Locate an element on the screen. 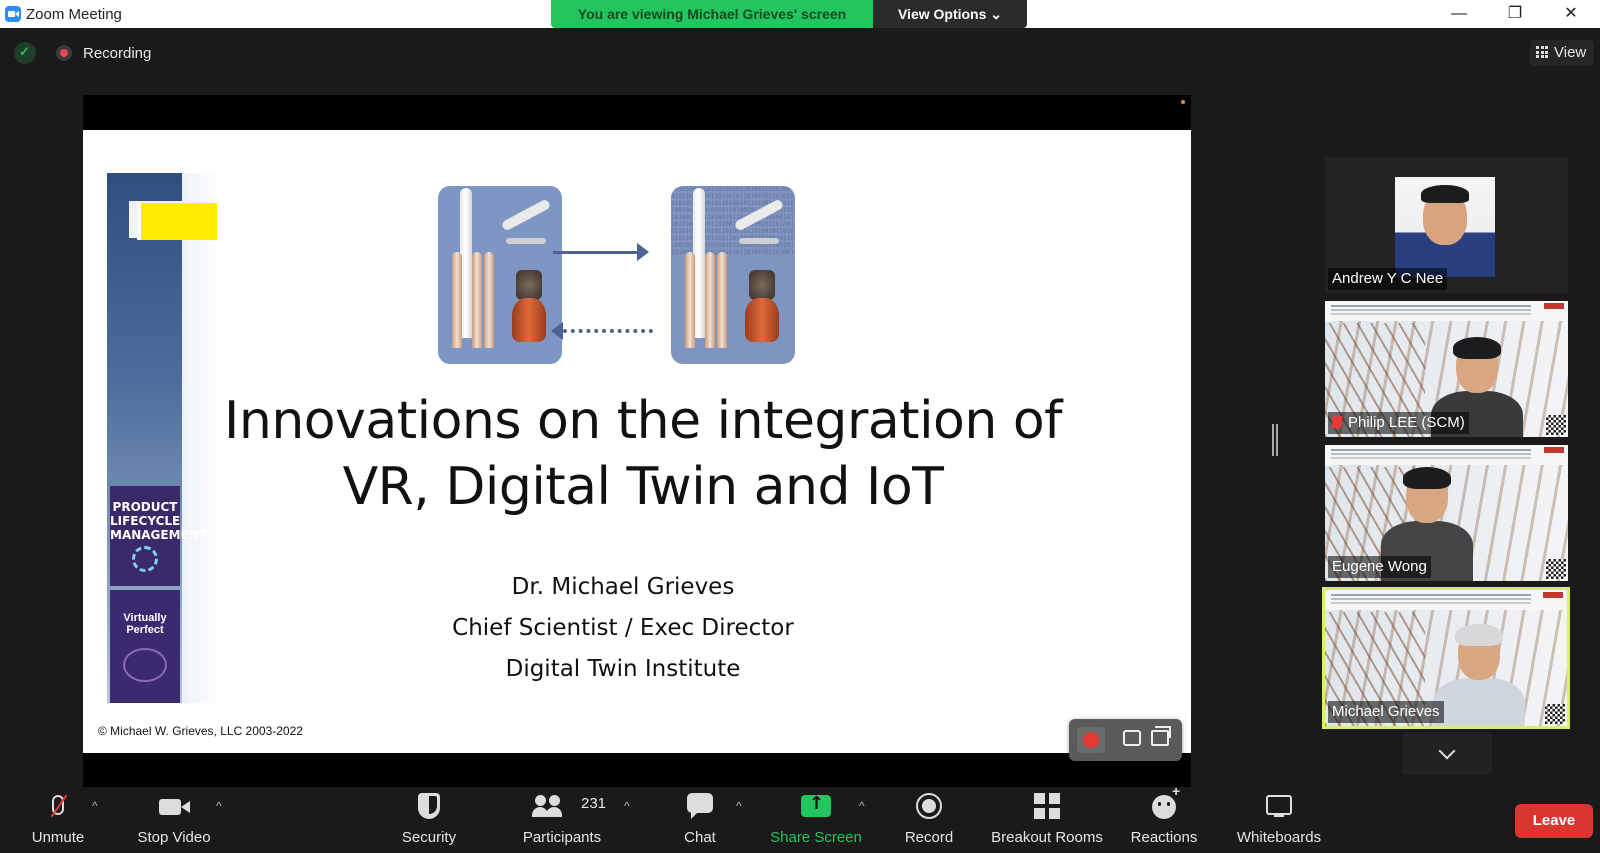 The image size is (1600, 853). video-options-caret-icon: ^ is located at coordinates (219, 806).